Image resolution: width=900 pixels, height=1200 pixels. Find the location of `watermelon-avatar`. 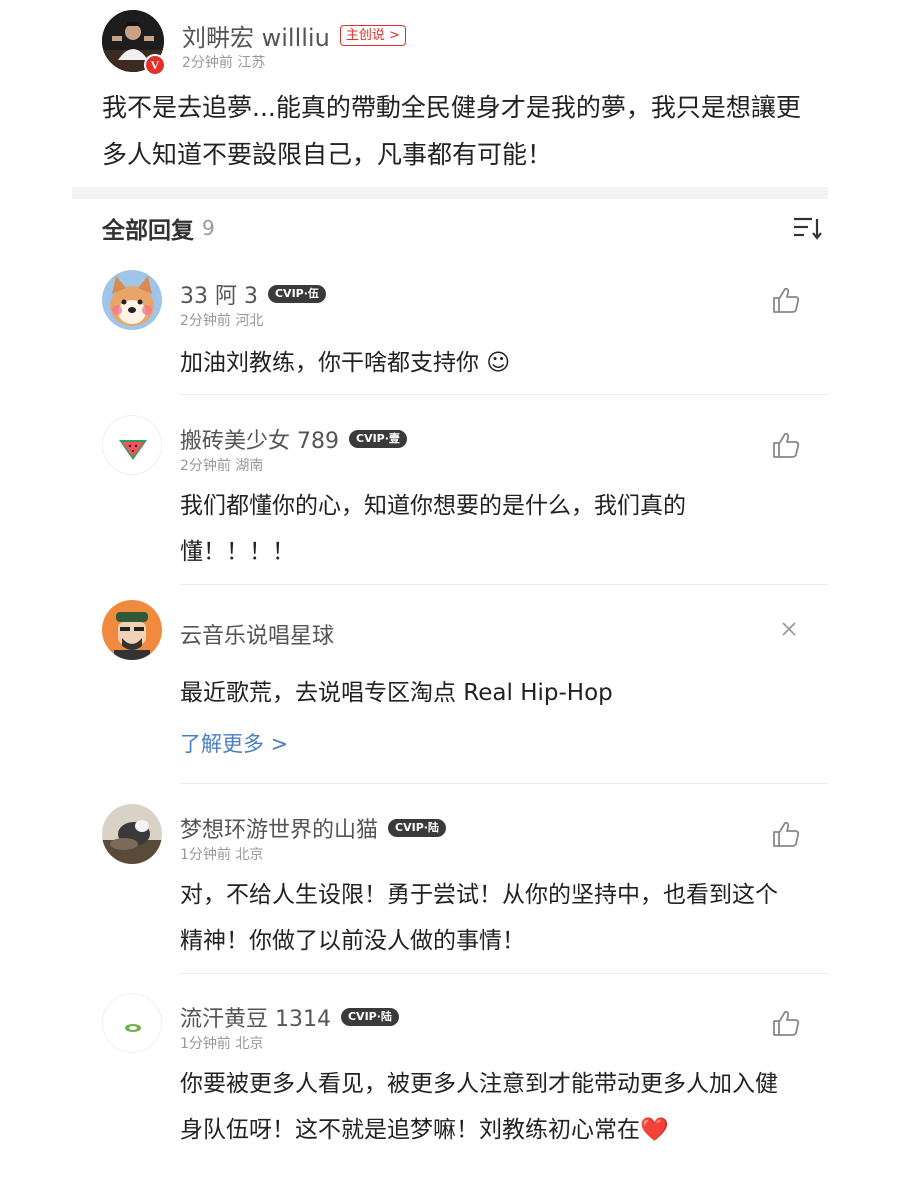

watermelon-avatar is located at coordinates (132, 445).